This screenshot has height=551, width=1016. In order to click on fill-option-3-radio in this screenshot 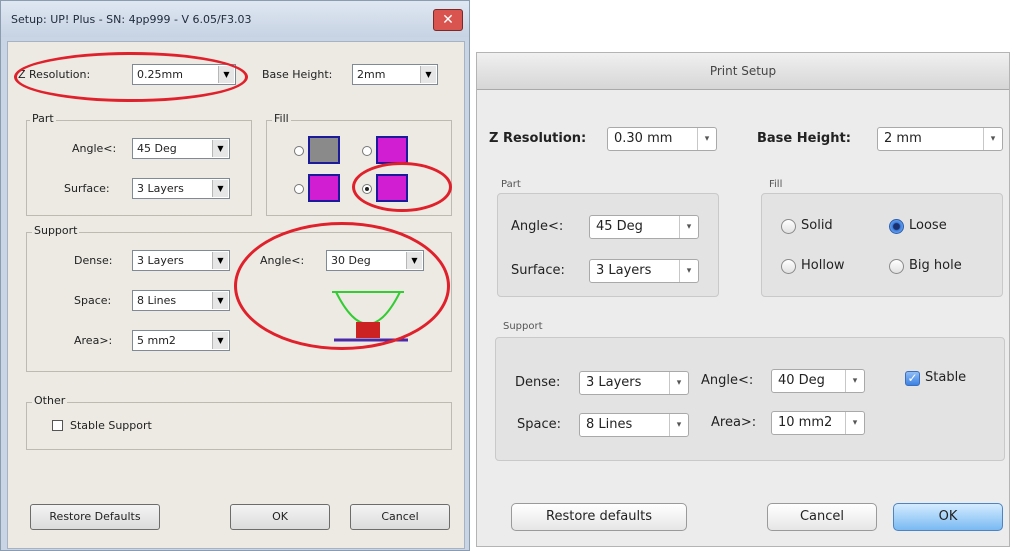, I will do `click(299, 189)`.